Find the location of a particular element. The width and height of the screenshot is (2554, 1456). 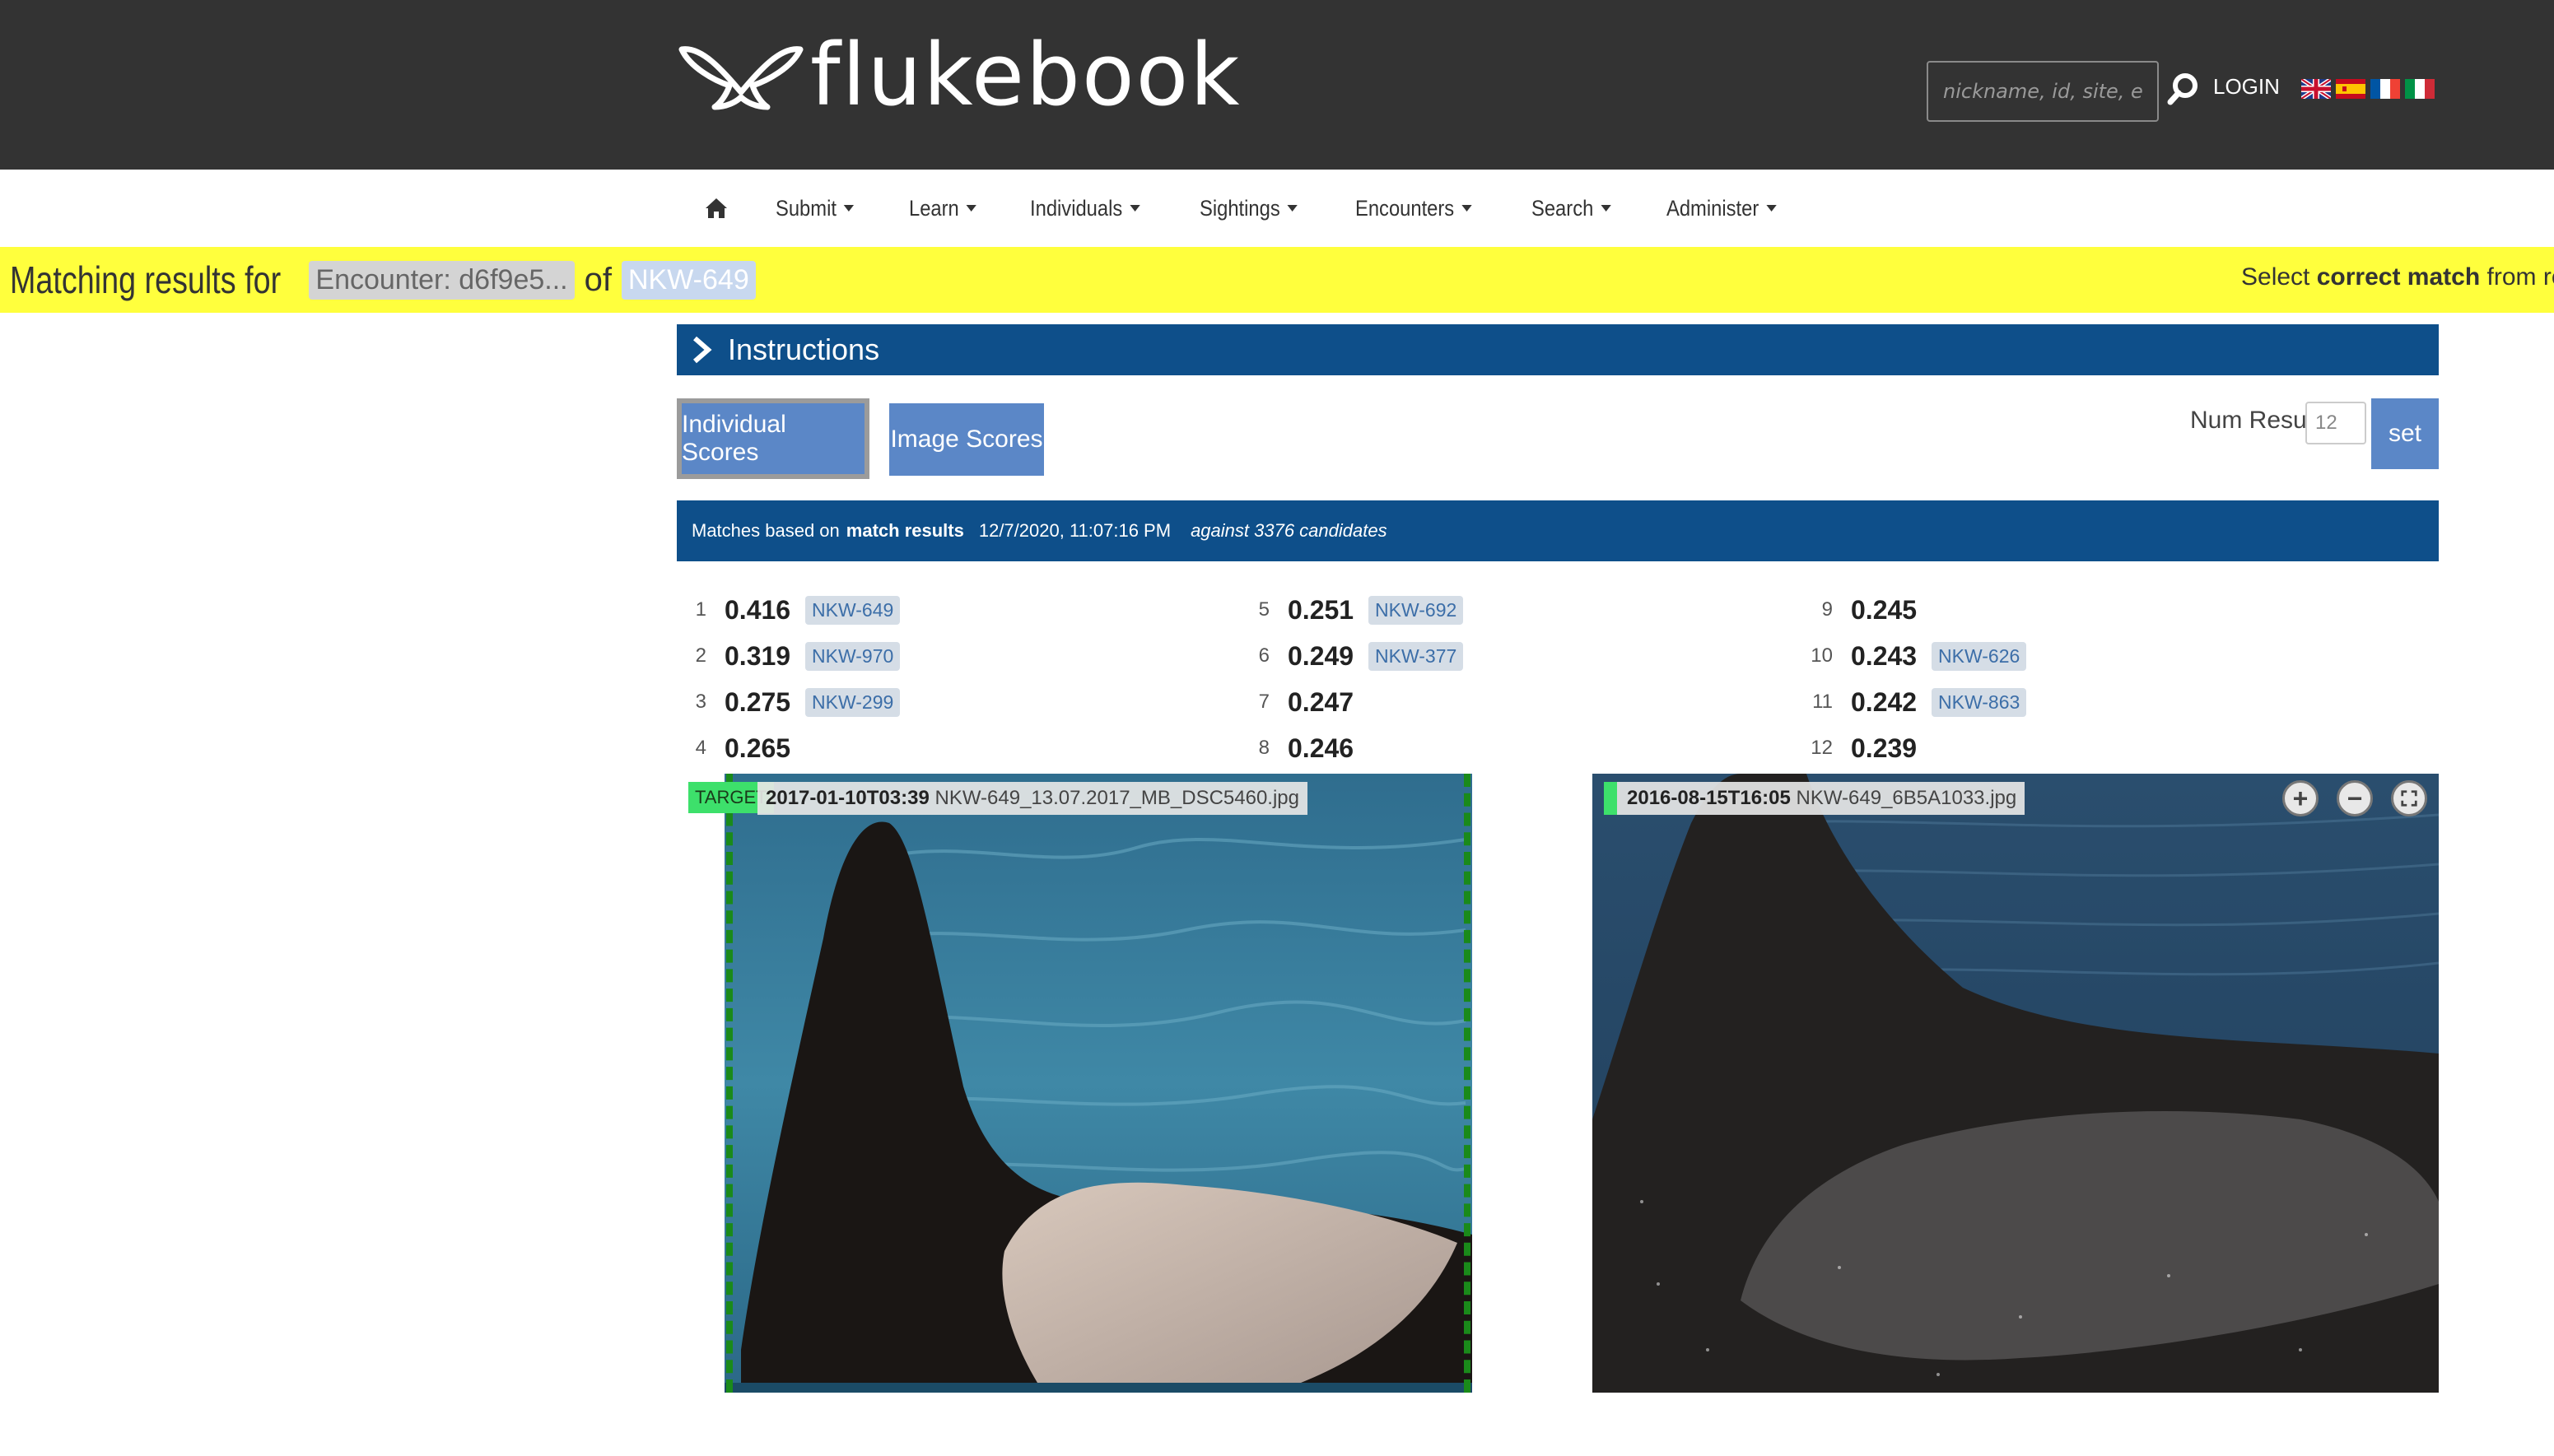

logo-text: flukebook is located at coordinates (1026, 75).